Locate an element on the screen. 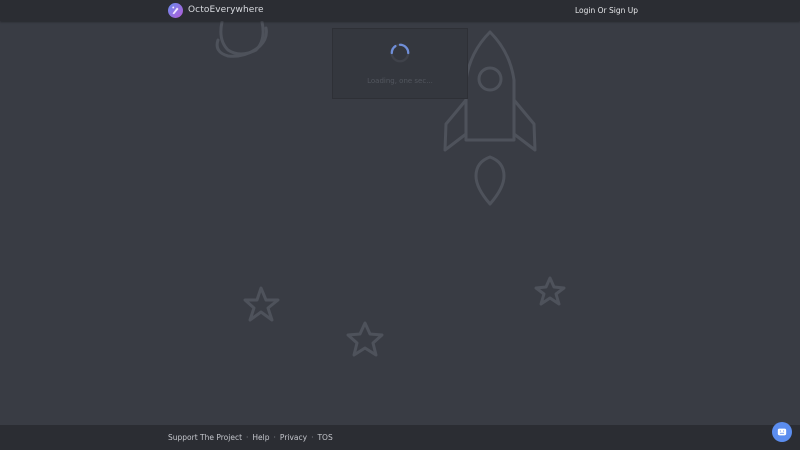 Image resolution: width=800 pixels, height=450 pixels. chat-icon is located at coordinates (782, 432).